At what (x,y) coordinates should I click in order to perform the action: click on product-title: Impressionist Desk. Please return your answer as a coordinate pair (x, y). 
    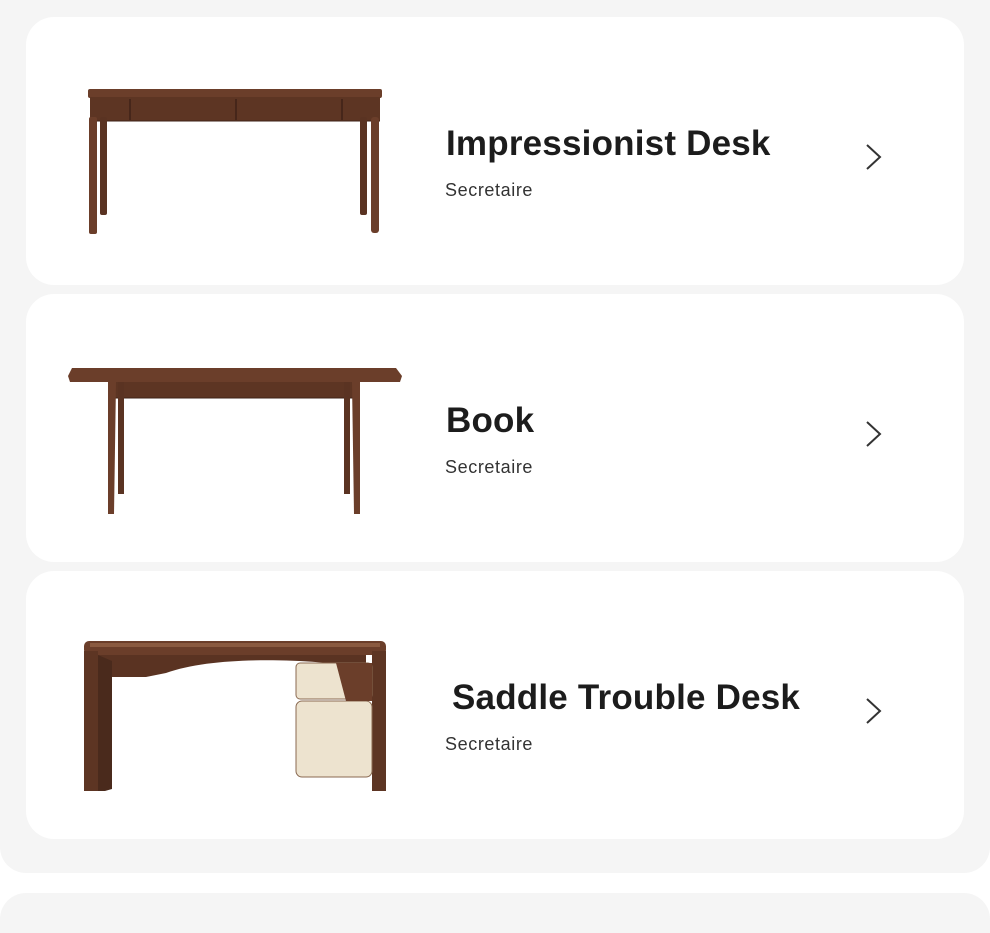
    Looking at the image, I should click on (608, 143).